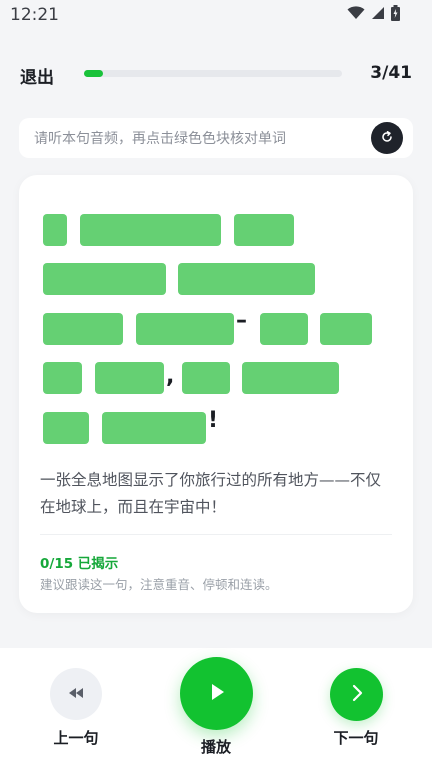  I want to click on punctuation-comma: ,, so click(170, 376).